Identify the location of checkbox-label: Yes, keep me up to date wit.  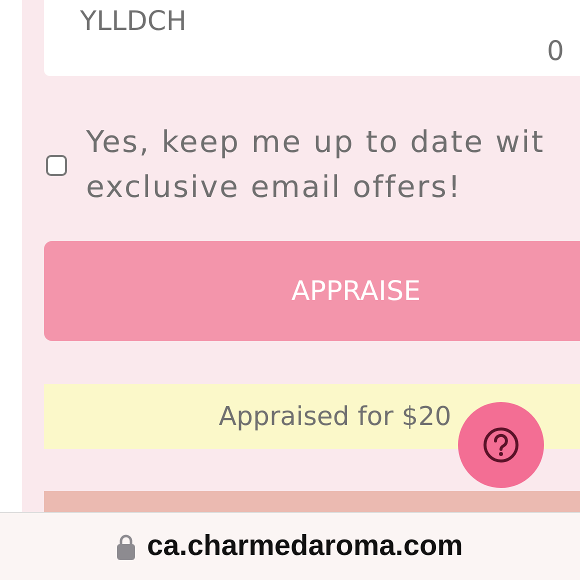
(315, 143).